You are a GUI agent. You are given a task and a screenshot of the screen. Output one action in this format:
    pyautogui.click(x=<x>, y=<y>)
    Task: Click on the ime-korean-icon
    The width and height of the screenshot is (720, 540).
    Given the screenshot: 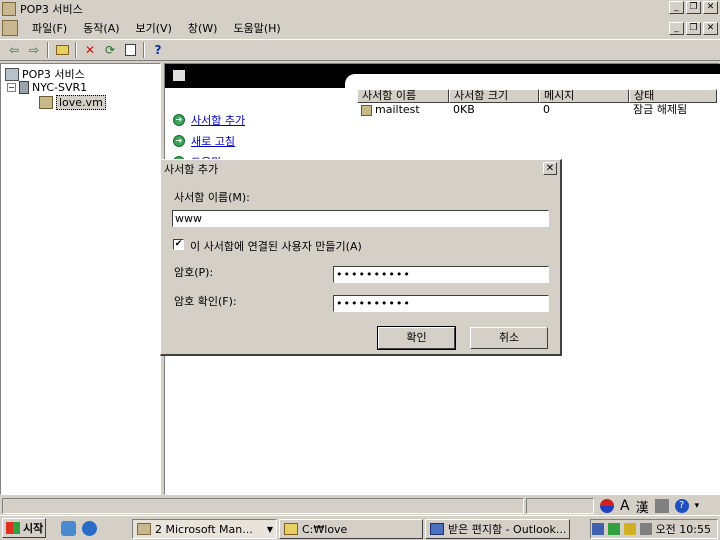 What is the action you would take?
    pyautogui.click(x=607, y=506)
    